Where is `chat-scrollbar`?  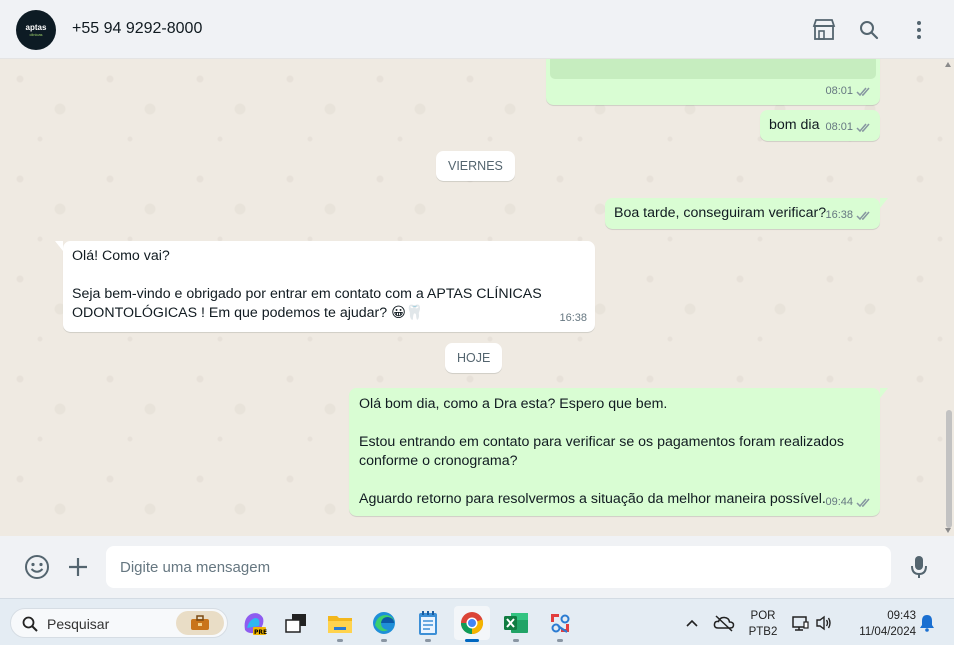
chat-scrollbar is located at coordinates (949, 297).